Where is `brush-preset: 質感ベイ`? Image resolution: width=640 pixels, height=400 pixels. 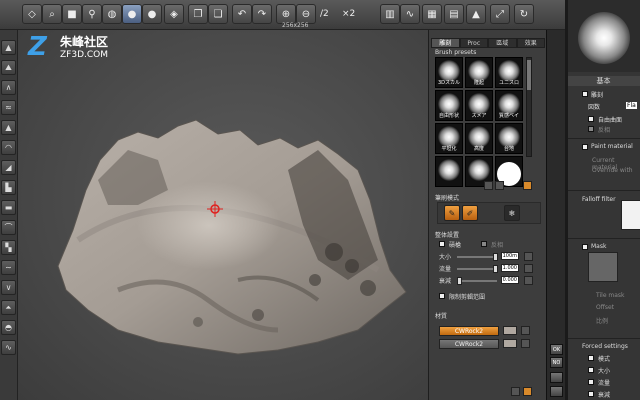
brush-preset: 質感ベイ is located at coordinates (509, 105).